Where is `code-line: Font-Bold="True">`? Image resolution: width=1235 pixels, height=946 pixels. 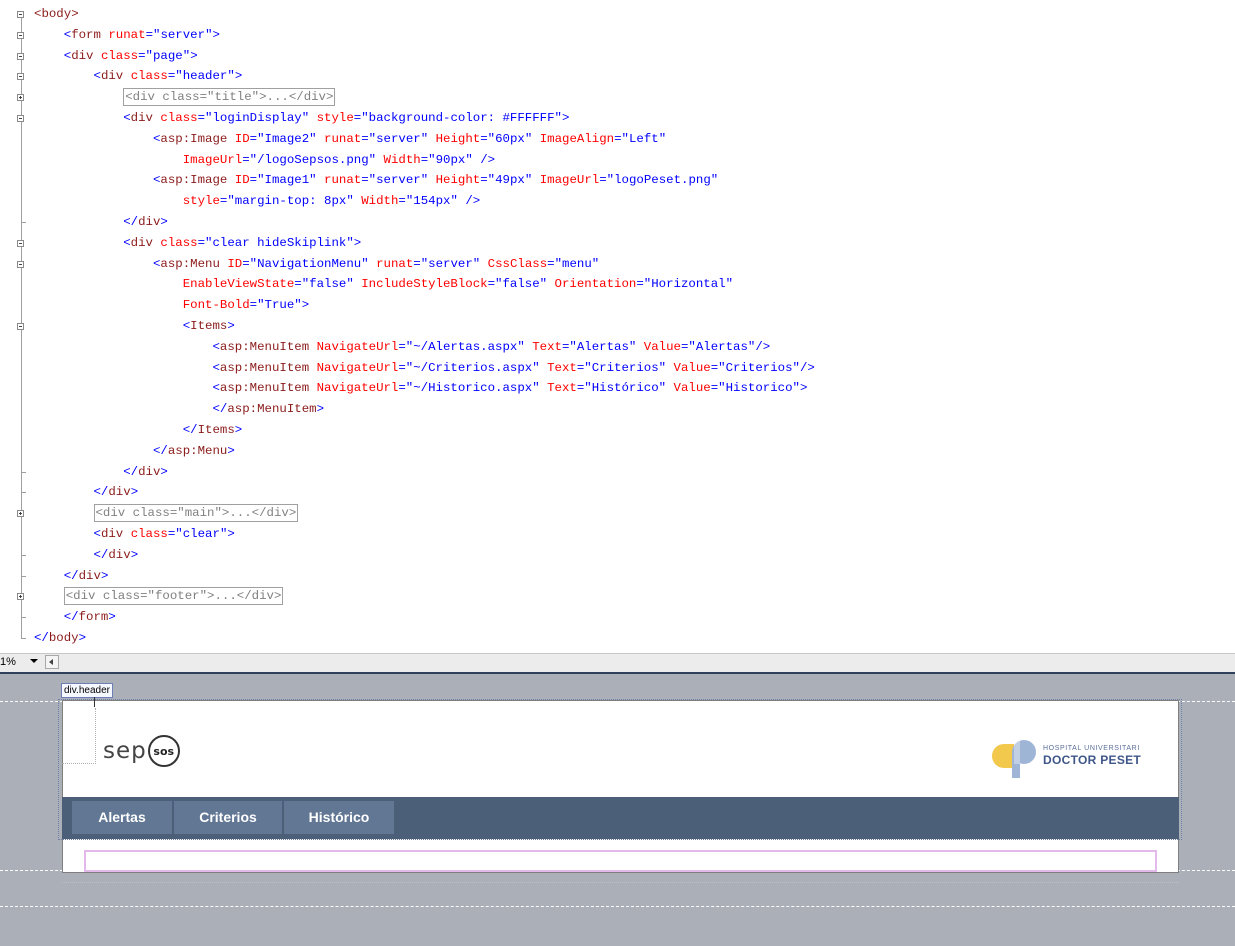 code-line: Font-Bold="True"> is located at coordinates (424, 305).